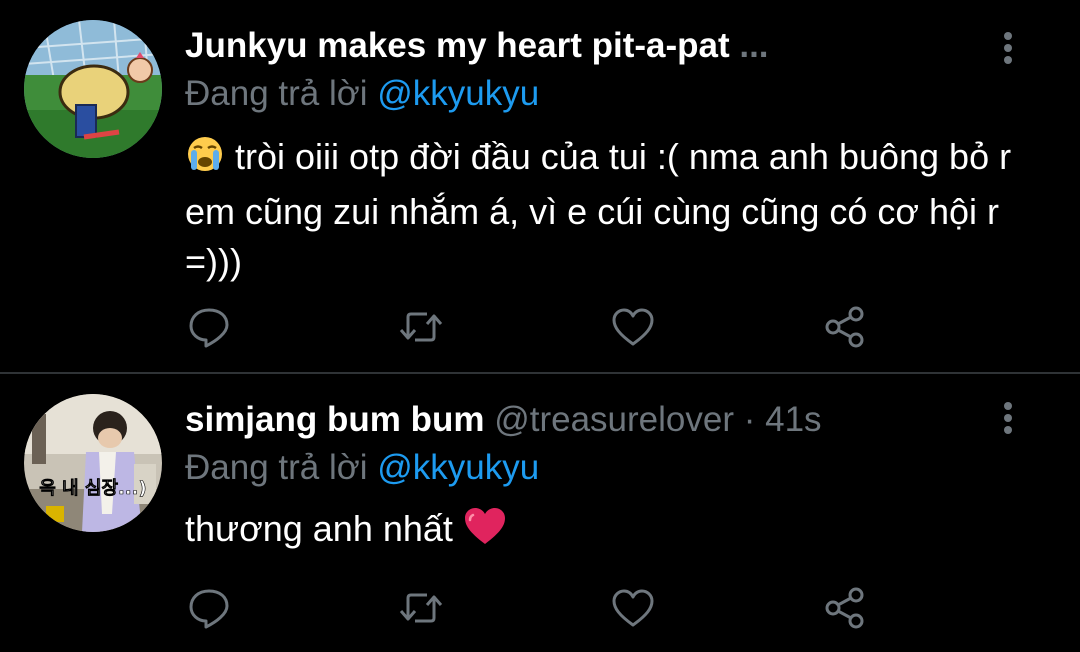  Describe the element at coordinates (793, 419) in the screenshot. I see `timestamp: 41s` at that location.